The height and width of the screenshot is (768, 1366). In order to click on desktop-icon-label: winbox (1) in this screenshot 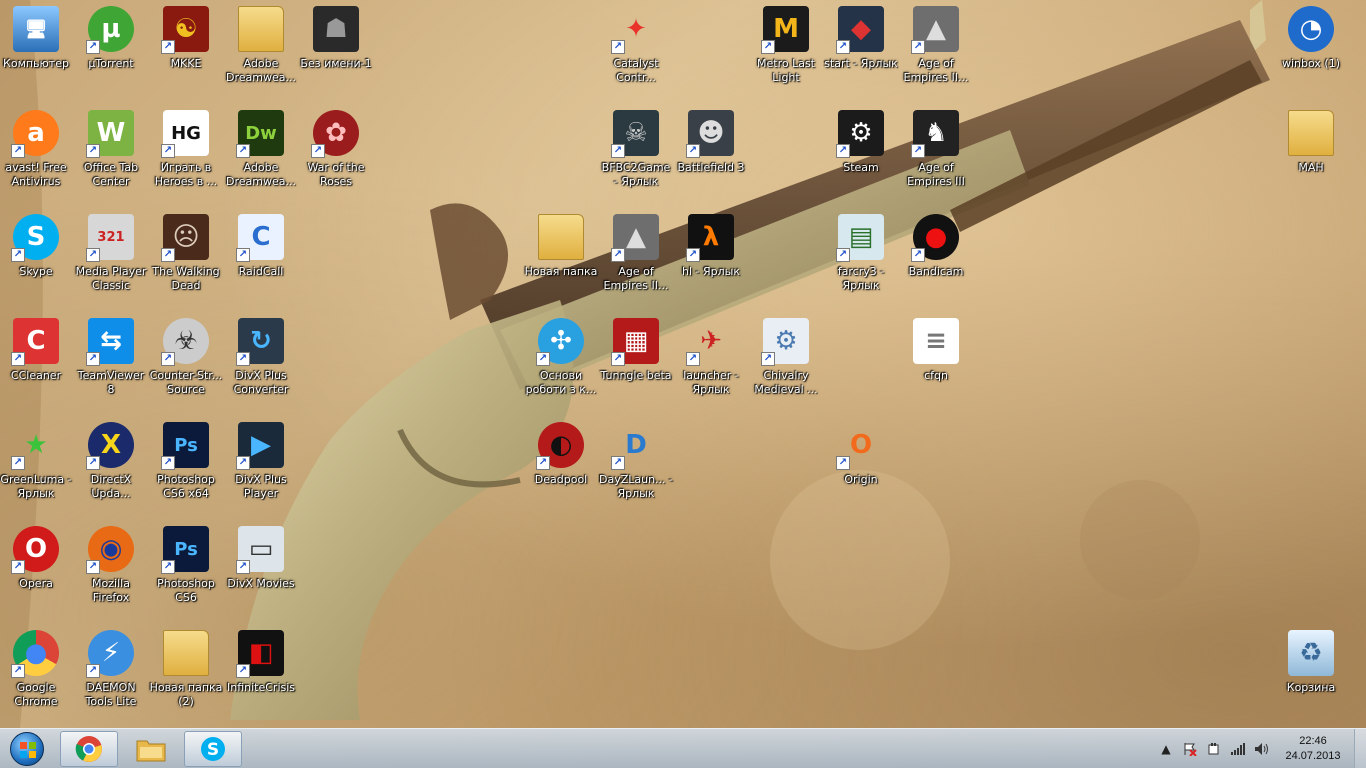, I will do `click(1311, 63)`.